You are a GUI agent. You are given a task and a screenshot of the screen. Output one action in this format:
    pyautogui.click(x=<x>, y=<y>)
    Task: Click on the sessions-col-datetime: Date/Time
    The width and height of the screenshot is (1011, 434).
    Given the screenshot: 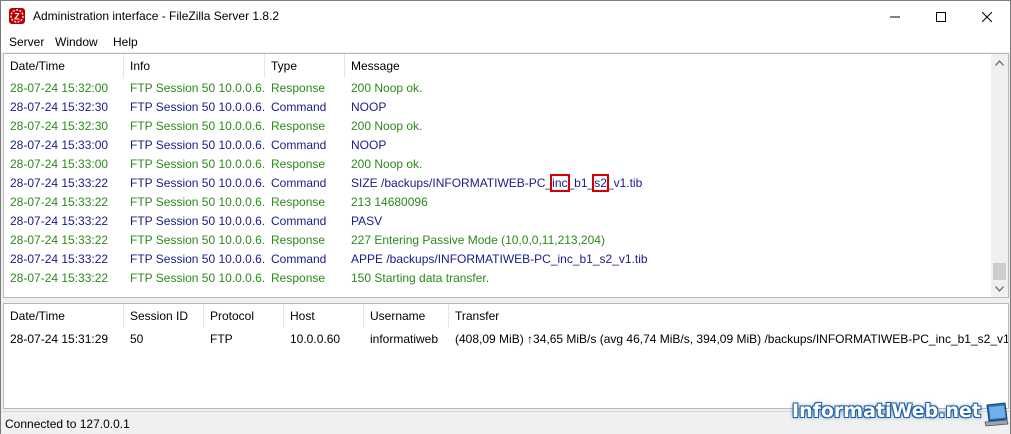 What is the action you would take?
    pyautogui.click(x=64, y=316)
    